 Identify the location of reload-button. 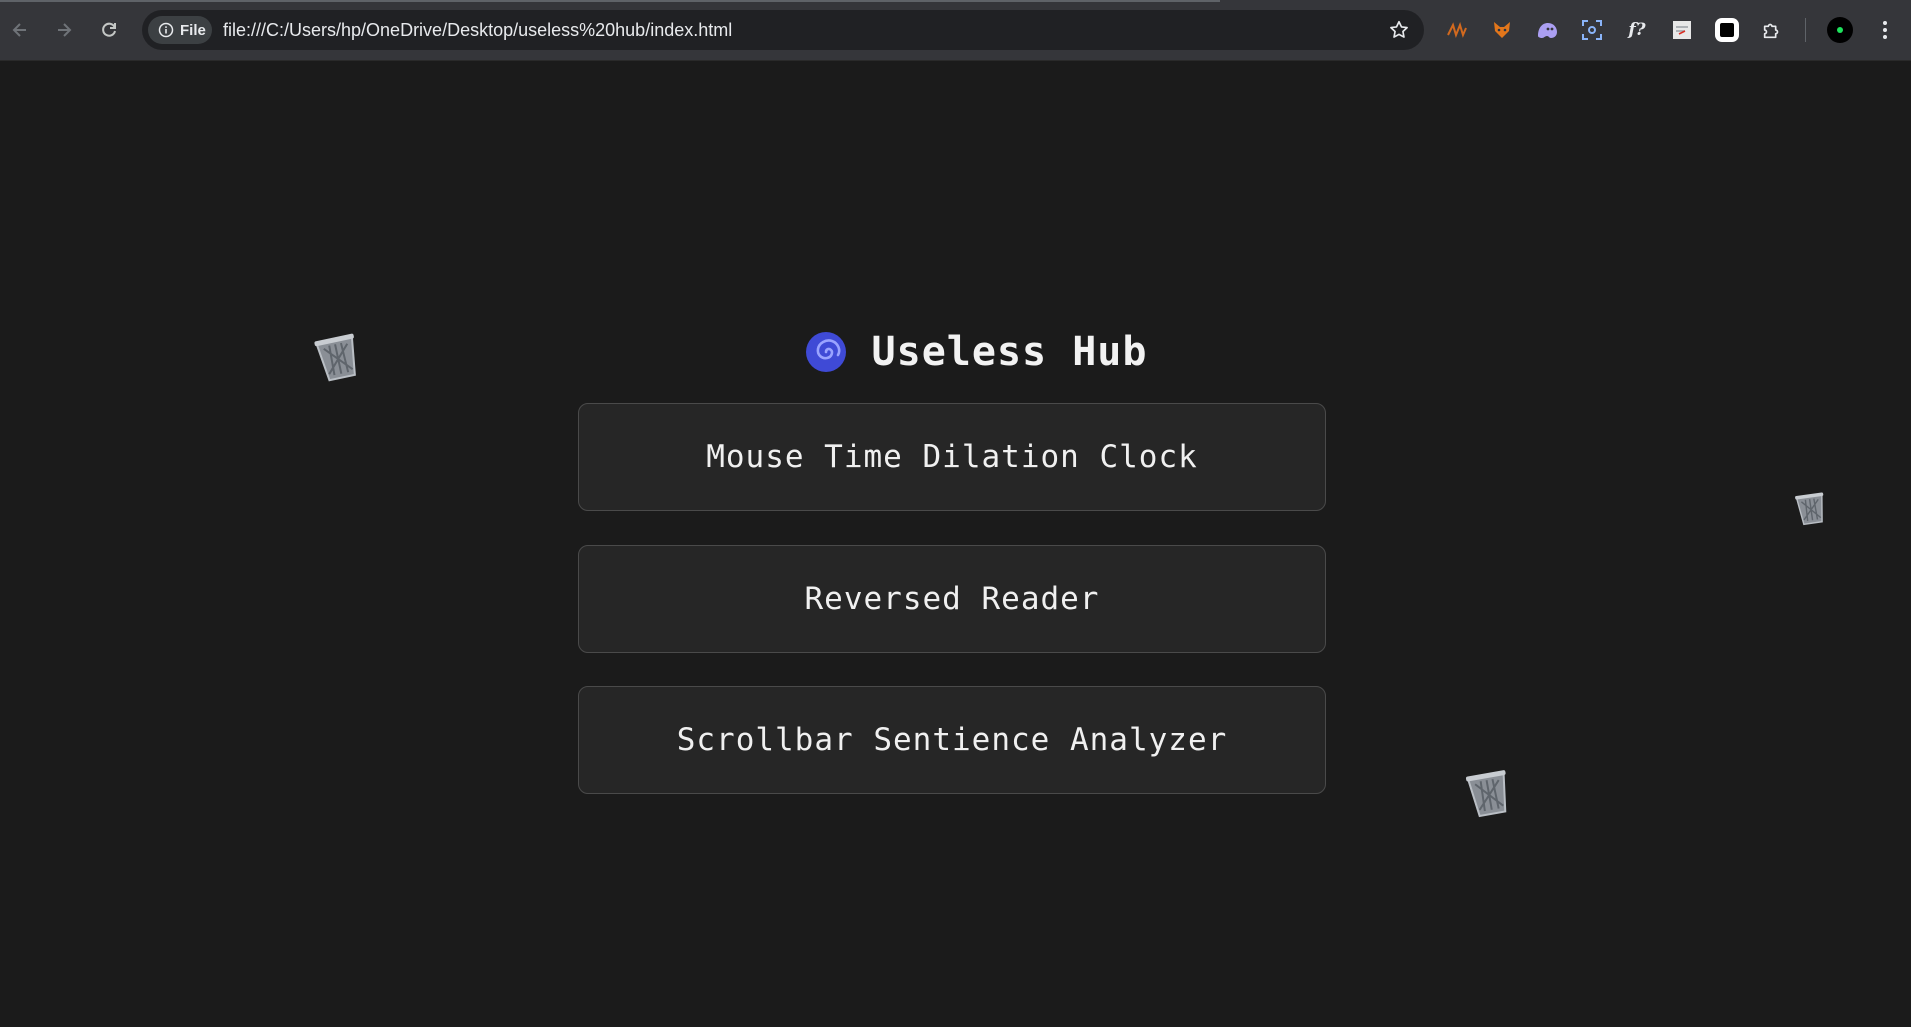
(109, 30).